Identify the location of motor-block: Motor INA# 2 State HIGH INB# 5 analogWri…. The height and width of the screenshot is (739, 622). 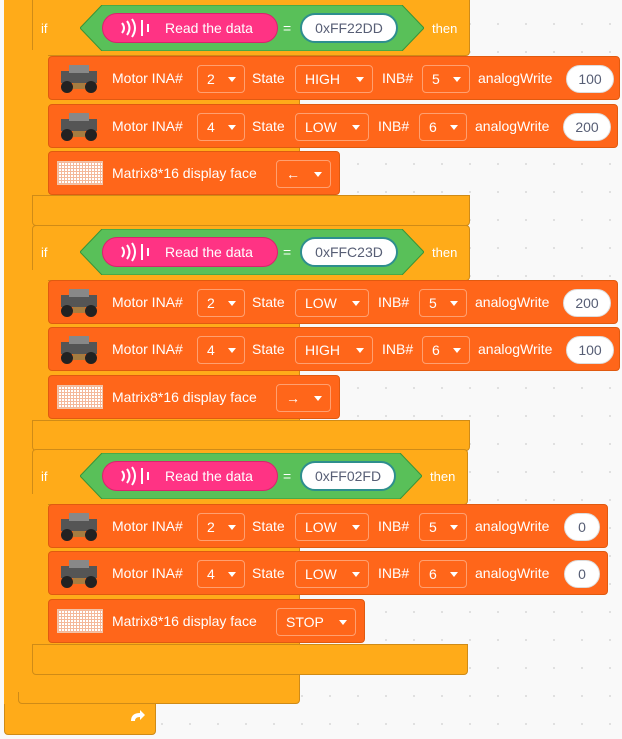
(334, 78).